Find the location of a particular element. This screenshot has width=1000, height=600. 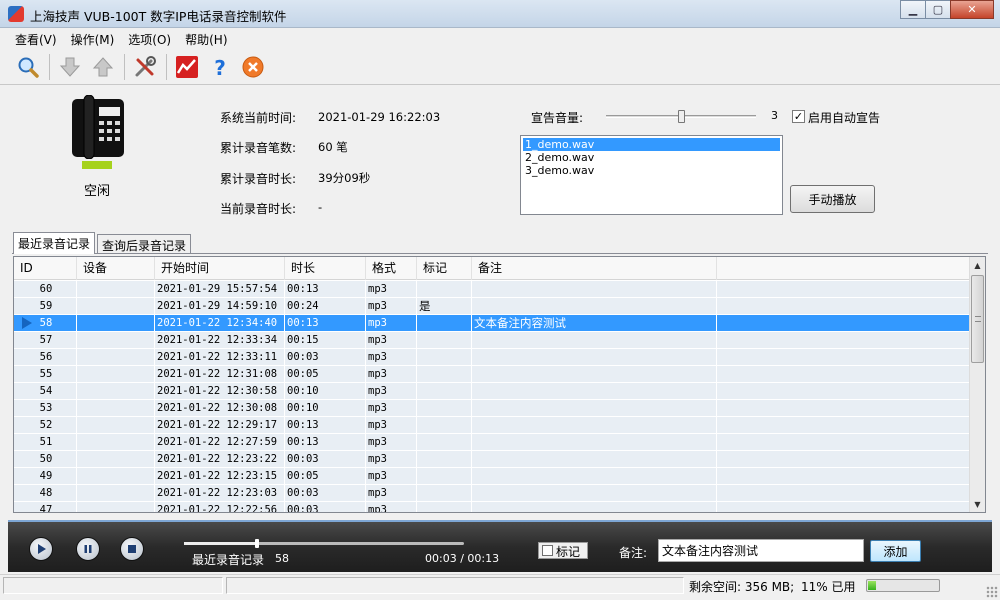

help-icon: ? is located at coordinates (220, 67).